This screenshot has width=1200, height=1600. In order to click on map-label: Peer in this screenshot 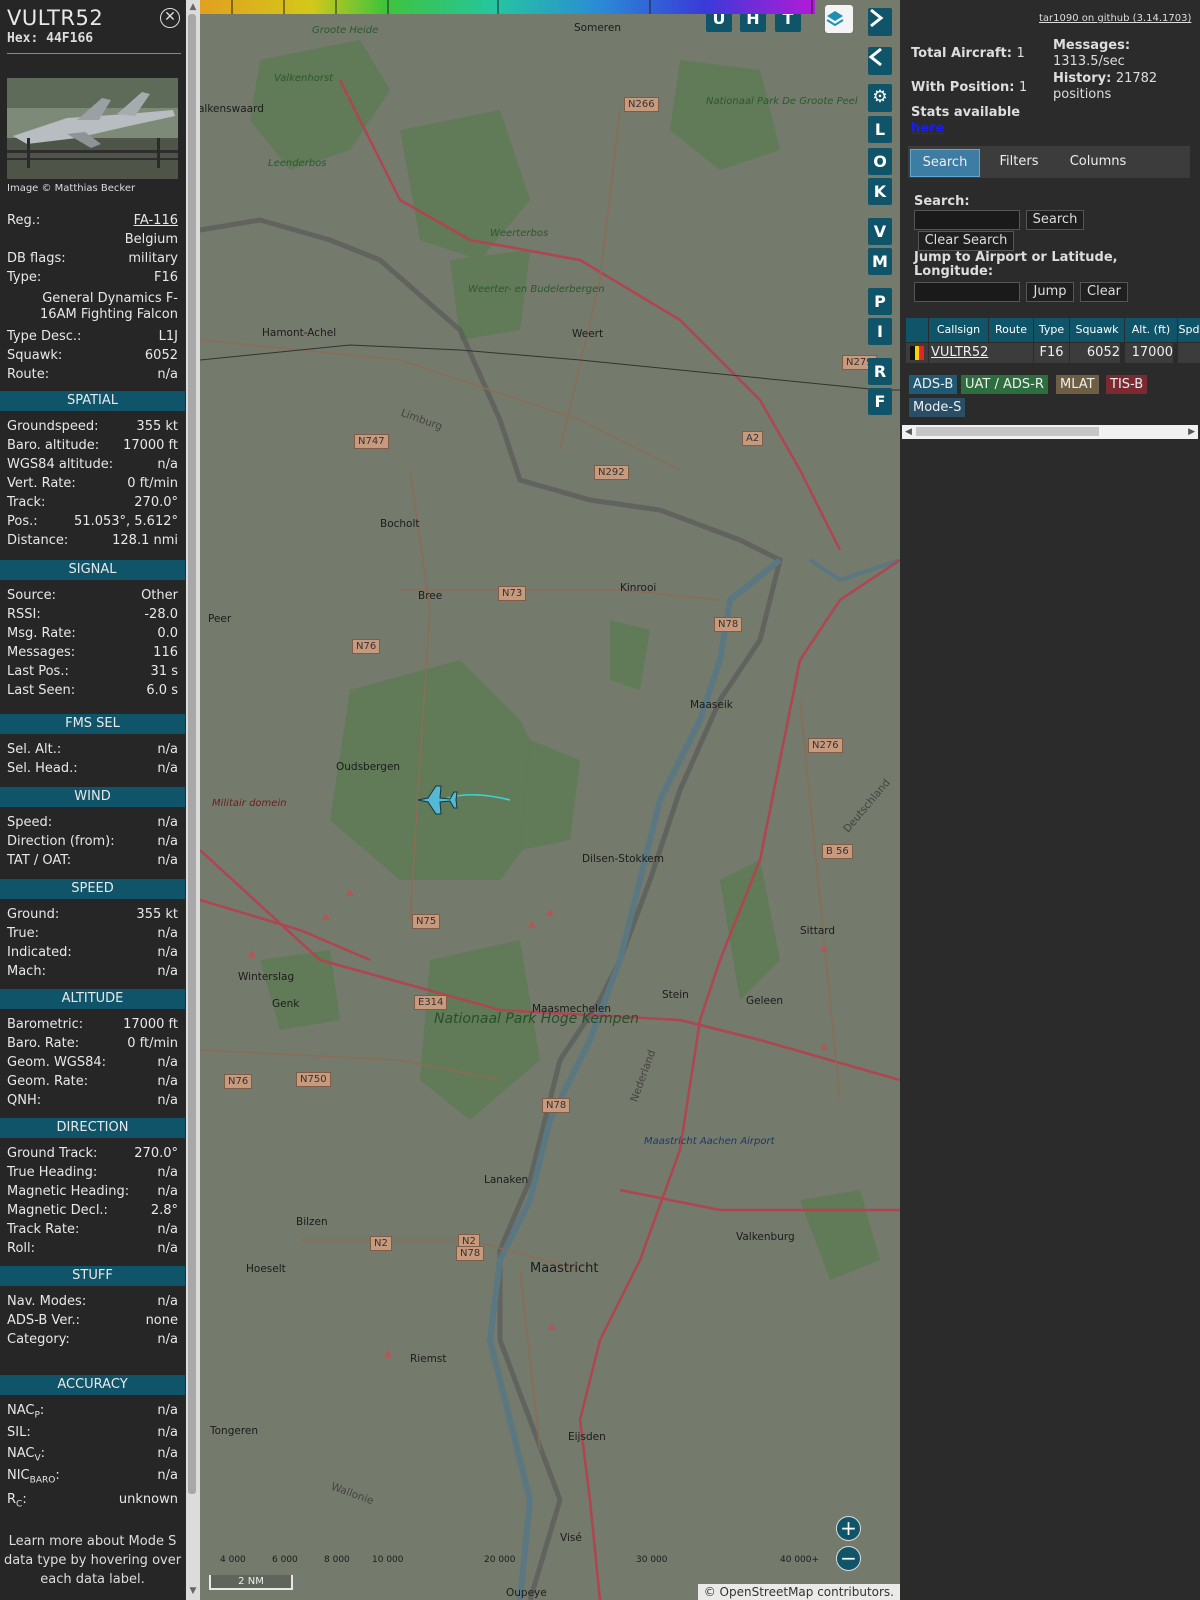, I will do `click(220, 619)`.